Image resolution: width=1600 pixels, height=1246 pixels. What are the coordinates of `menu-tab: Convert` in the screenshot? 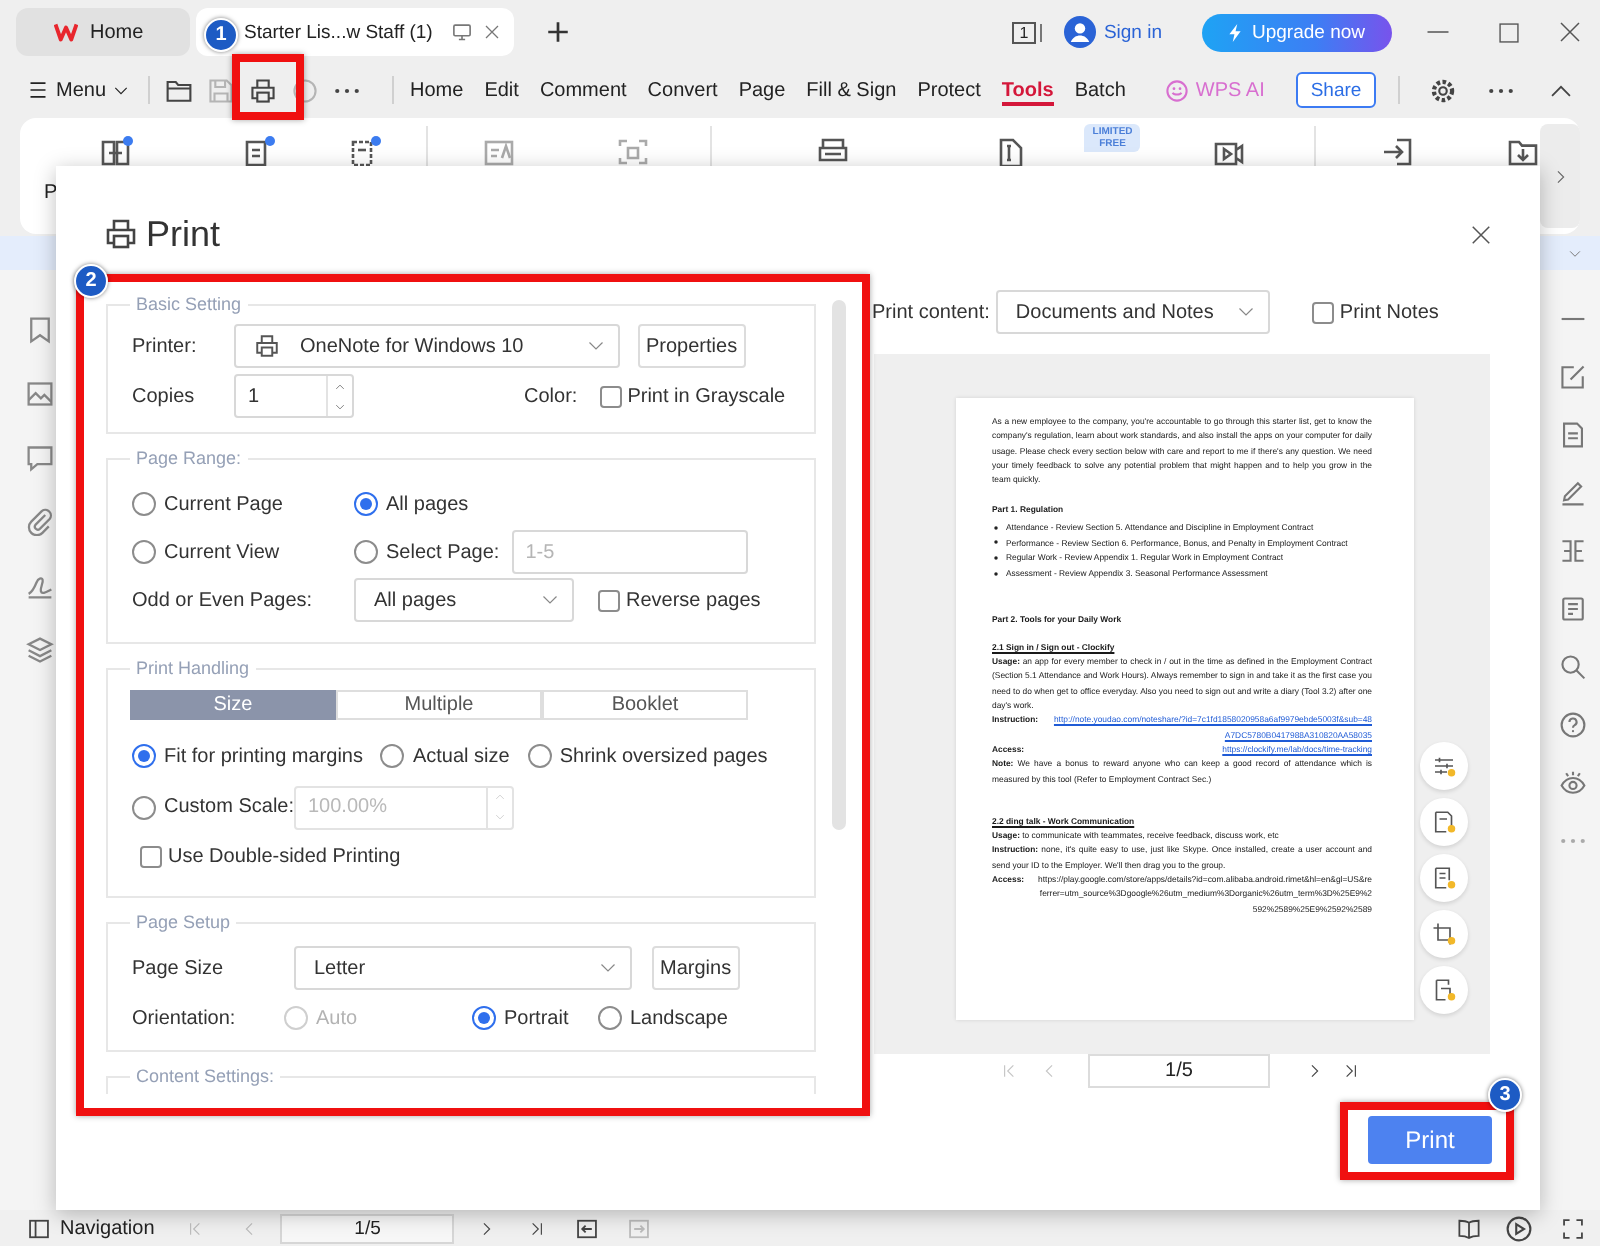 It's located at (682, 90).